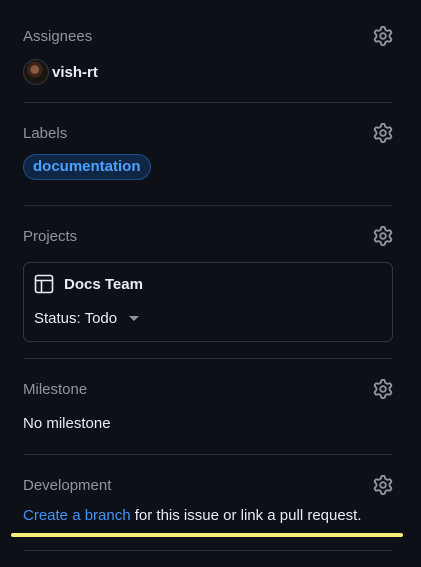 The height and width of the screenshot is (567, 421). What do you see at coordinates (77, 515) in the screenshot?
I see `create-branch-link: Create a branch` at bounding box center [77, 515].